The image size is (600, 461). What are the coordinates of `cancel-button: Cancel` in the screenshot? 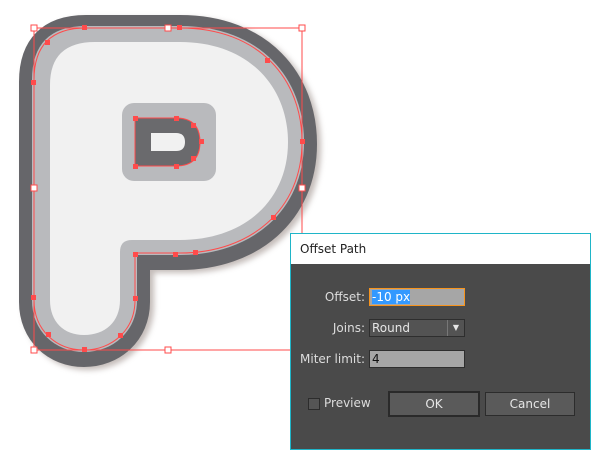 It's located at (530, 404).